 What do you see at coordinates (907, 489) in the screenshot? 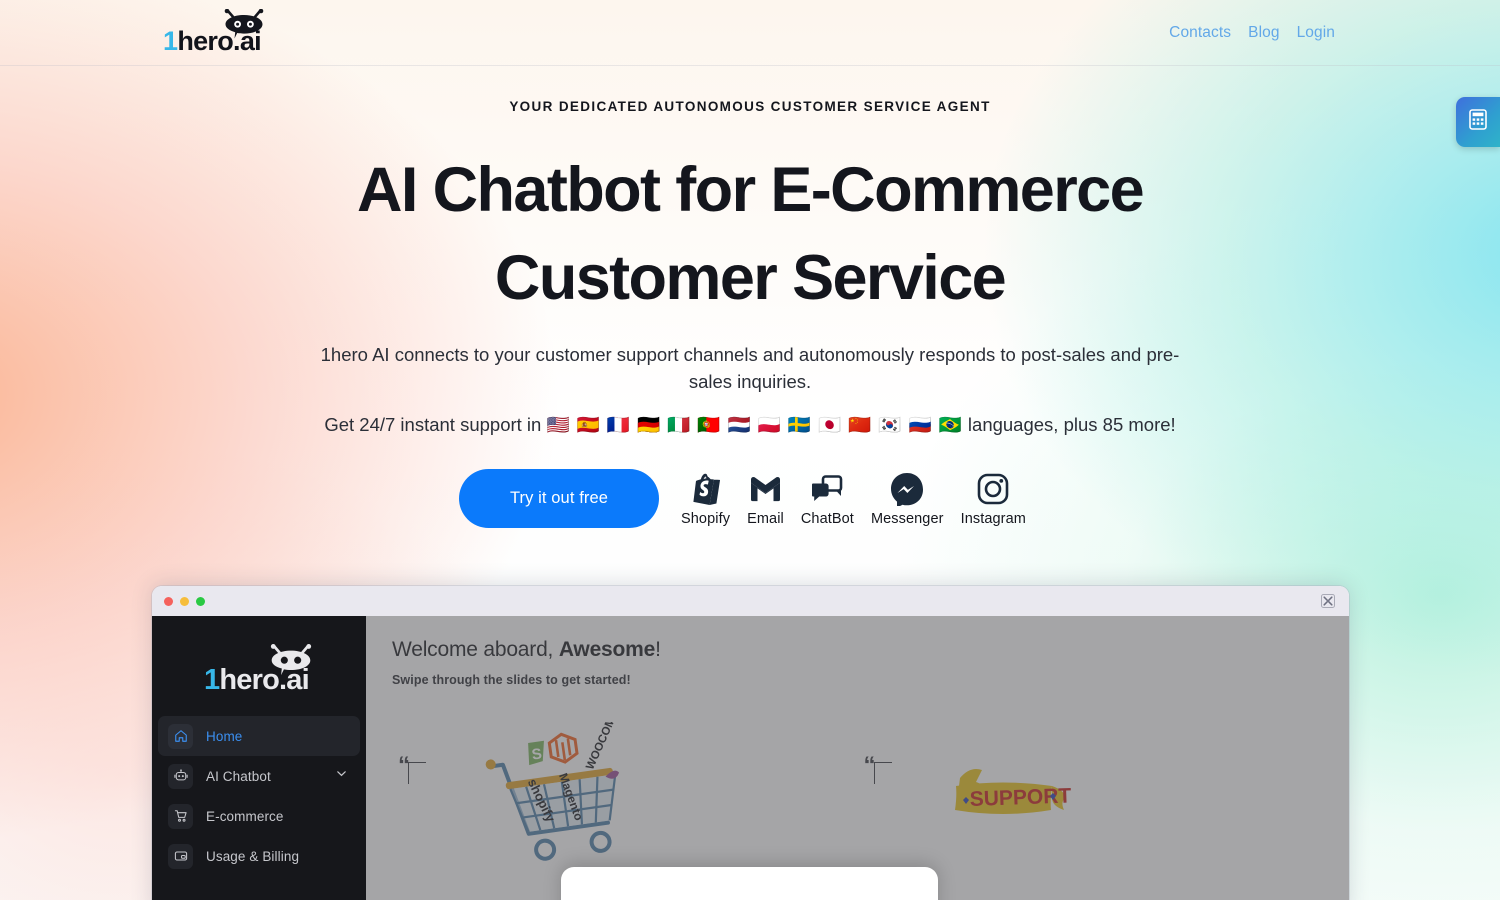
I see `messenger-icon` at bounding box center [907, 489].